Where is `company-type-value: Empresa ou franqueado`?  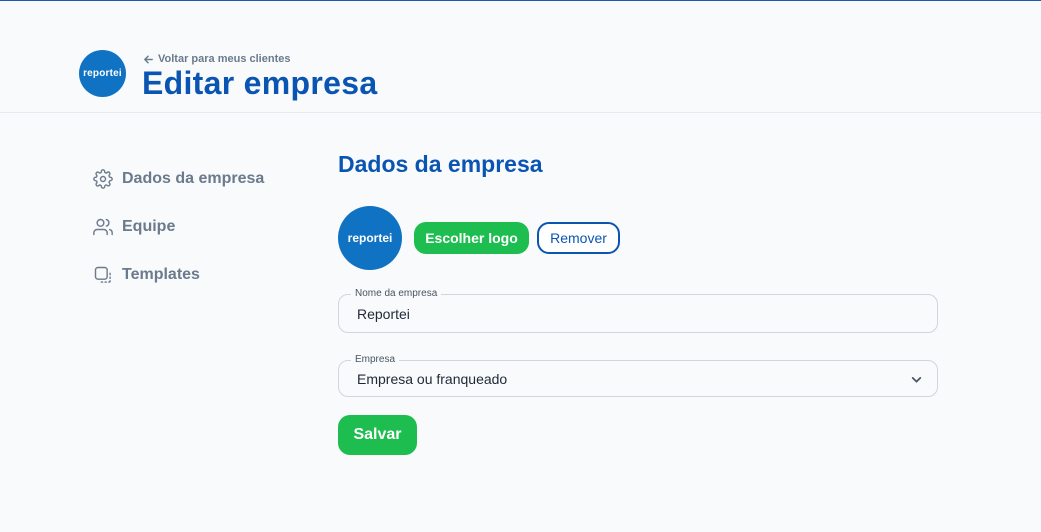 company-type-value: Empresa ou franqueado is located at coordinates (432, 379).